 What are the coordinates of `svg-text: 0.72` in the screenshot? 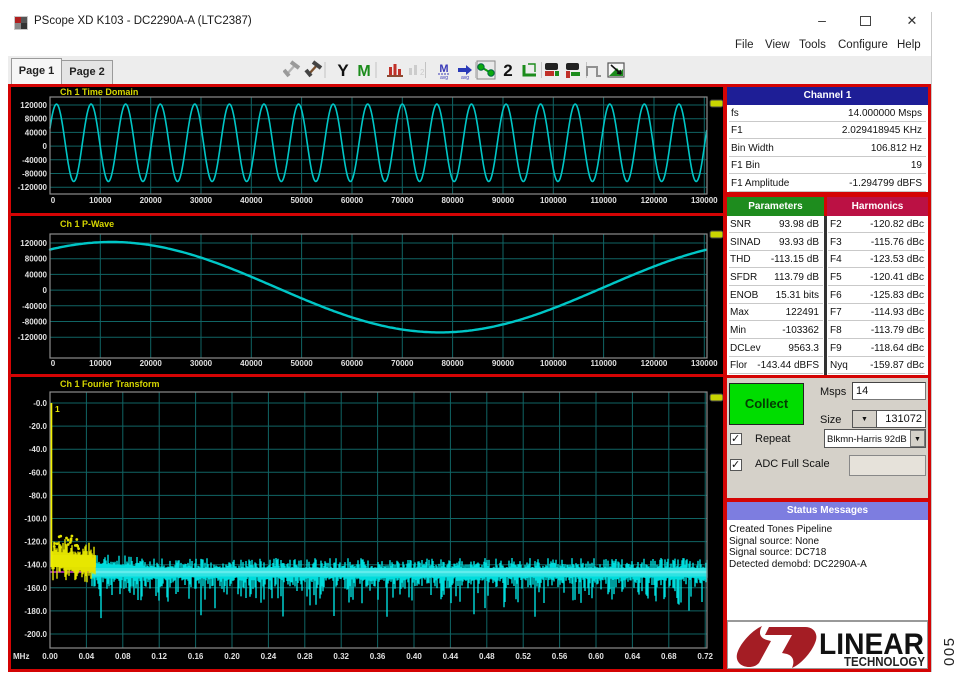 It's located at (705, 656).